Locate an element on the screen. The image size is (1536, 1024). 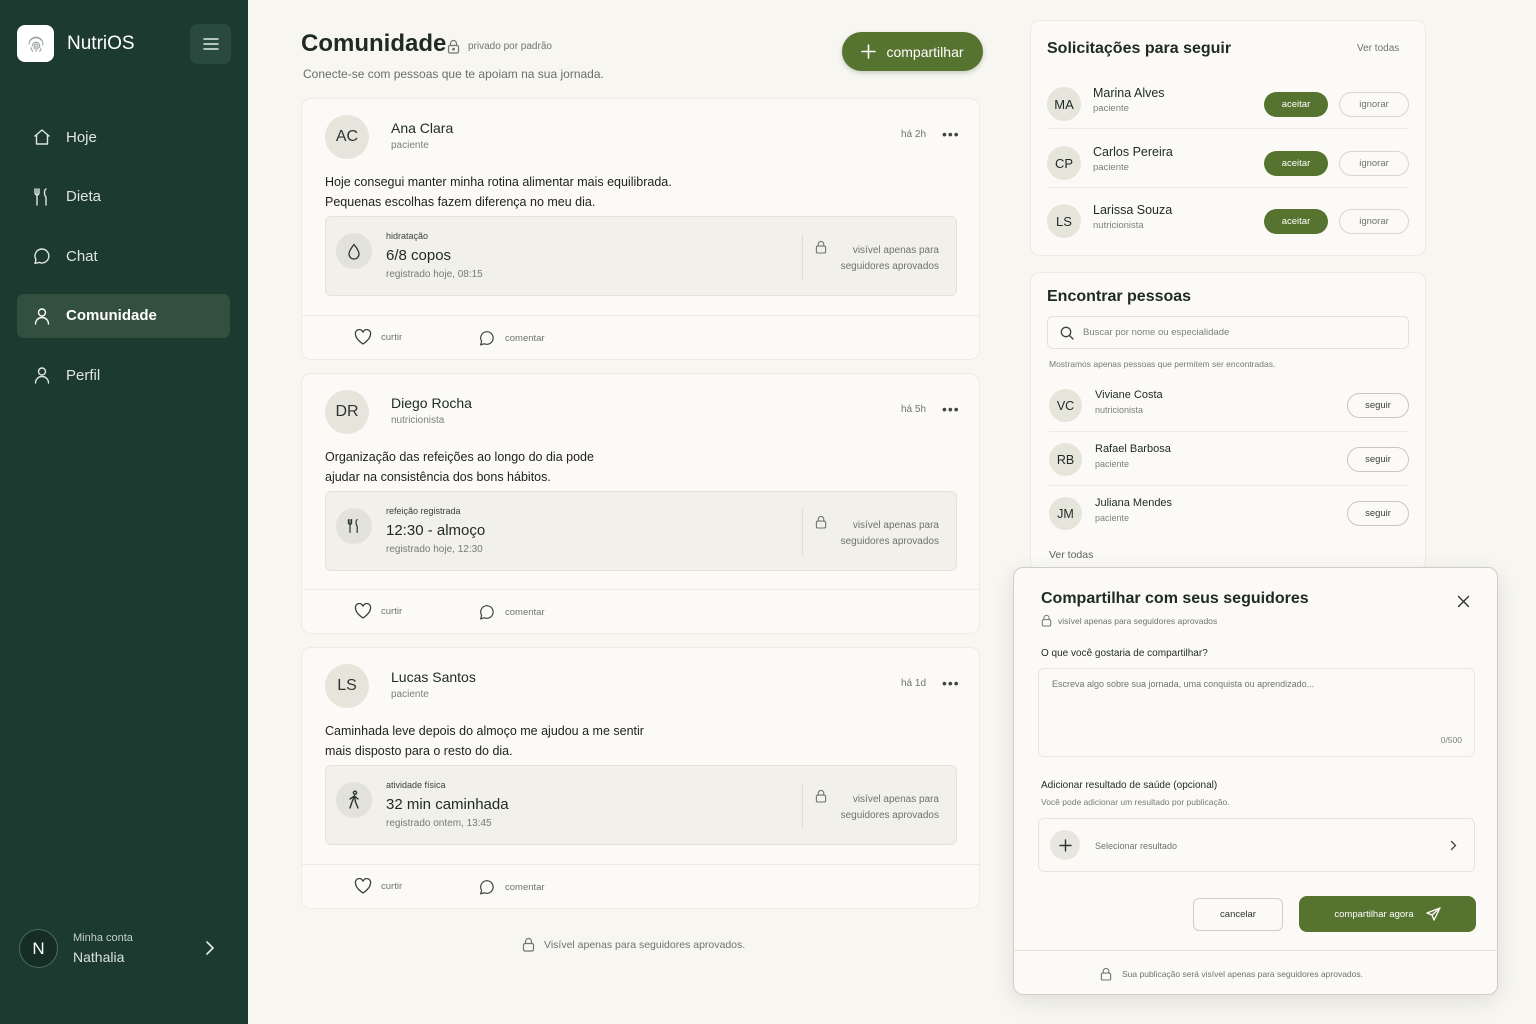
avatar: DR is located at coordinates (347, 412).